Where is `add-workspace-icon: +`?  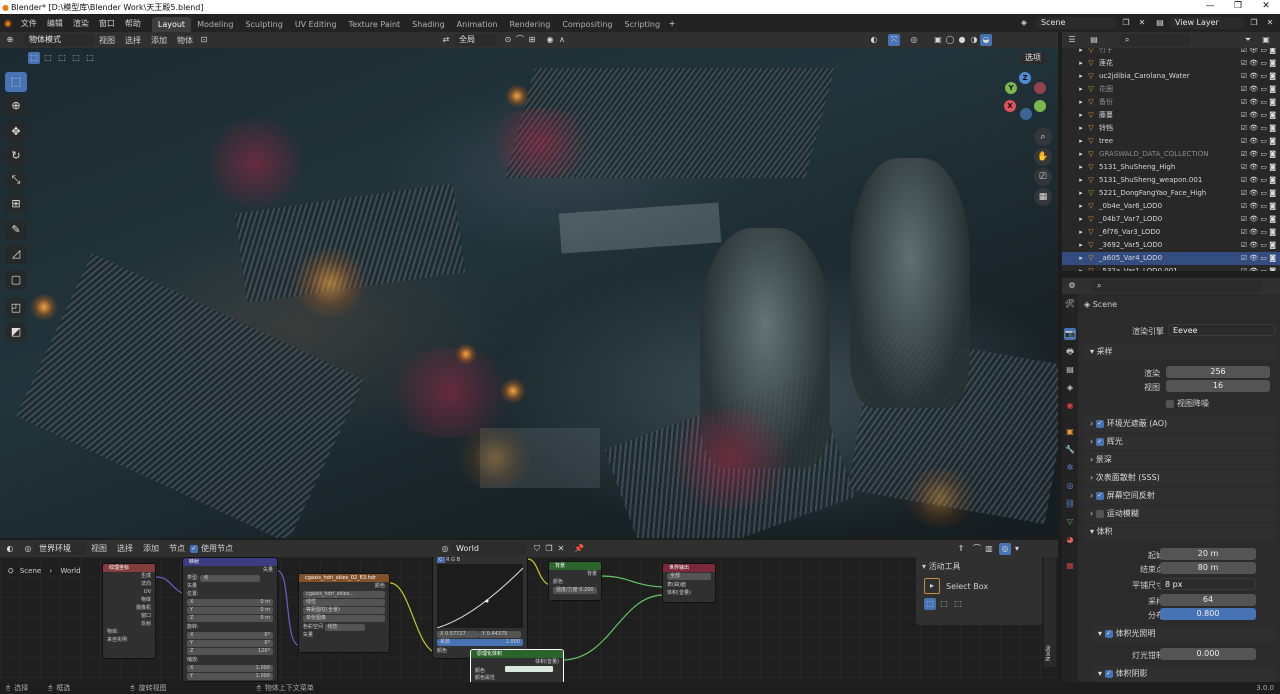
add-workspace-icon: + is located at coordinates (672, 24).